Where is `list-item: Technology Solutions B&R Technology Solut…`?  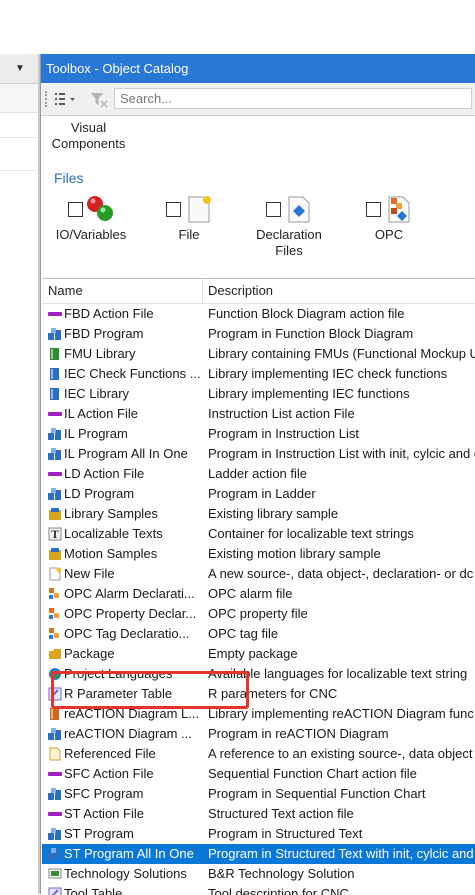 list-item: Technology Solutions B&R Technology Solut… is located at coordinates (258, 874).